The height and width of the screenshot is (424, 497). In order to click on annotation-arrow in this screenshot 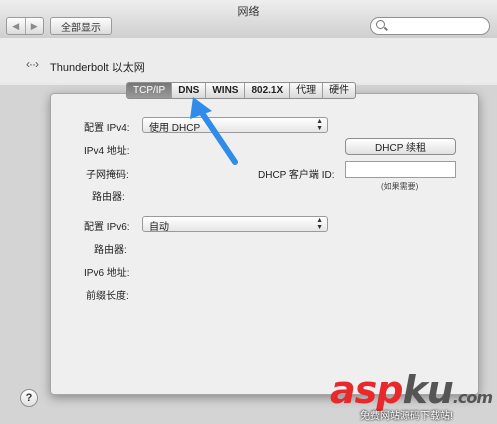, I will do `click(214, 131)`.